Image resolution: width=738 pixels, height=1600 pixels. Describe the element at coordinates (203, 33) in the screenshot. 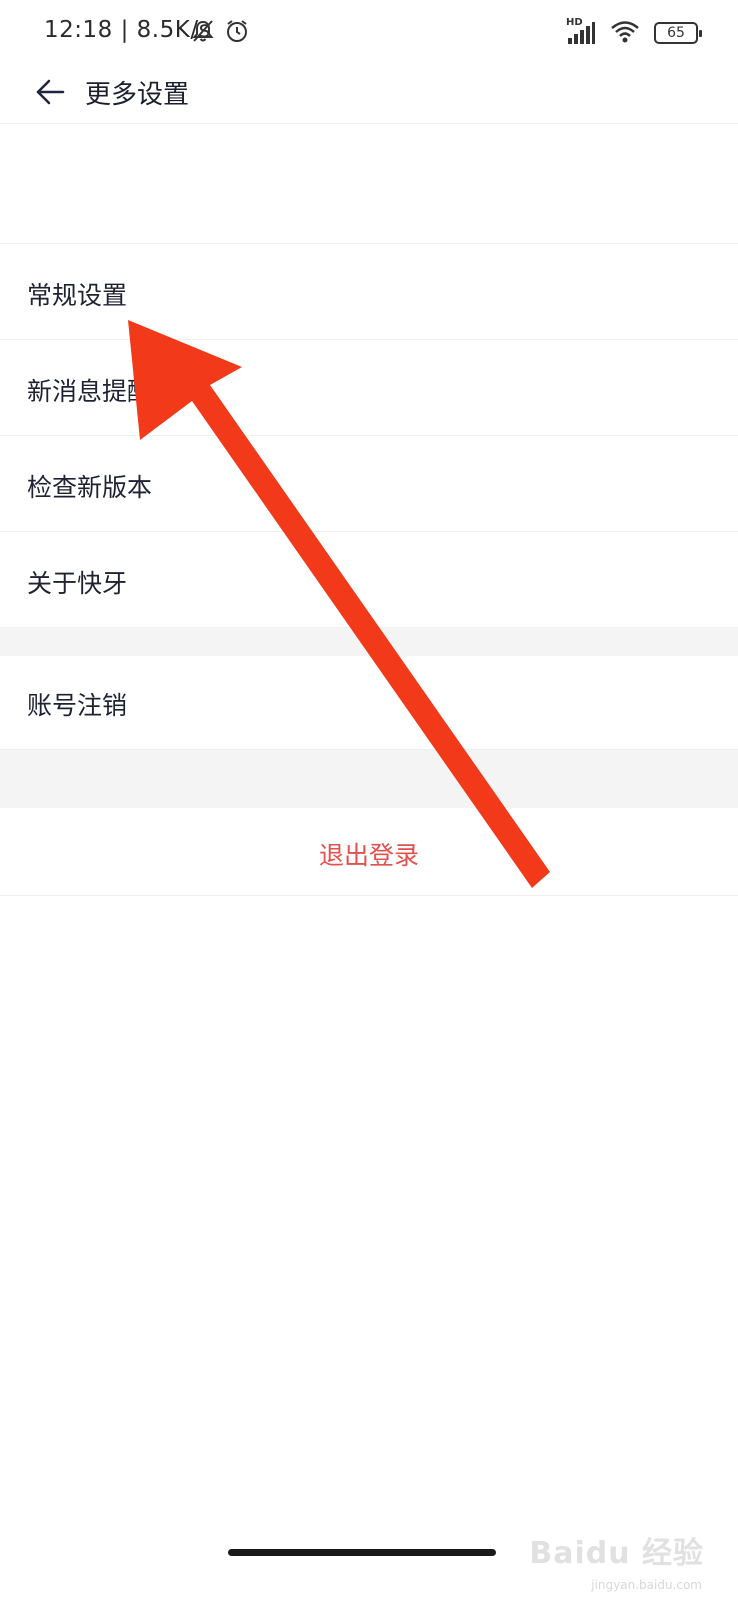

I see `mute-bell-icon` at that location.